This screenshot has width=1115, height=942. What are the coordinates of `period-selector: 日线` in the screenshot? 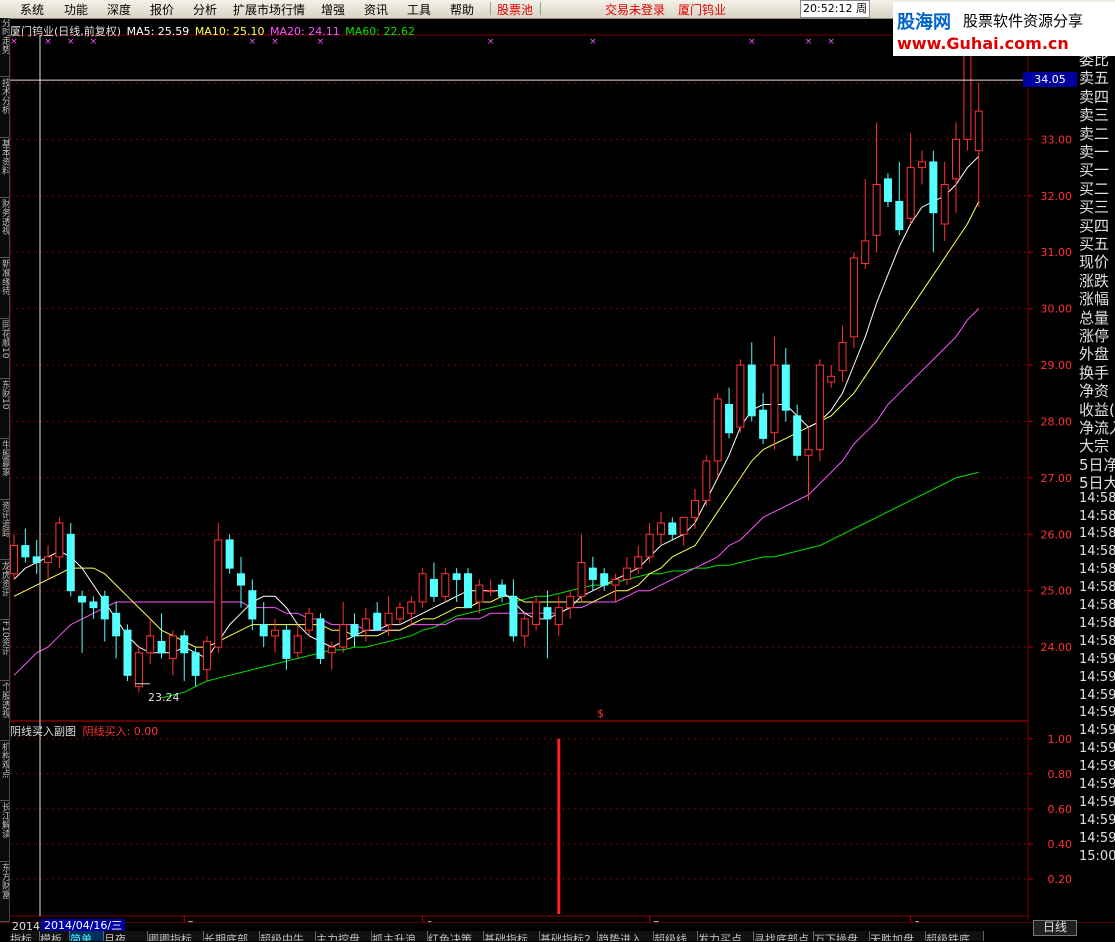 It's located at (1055, 928).